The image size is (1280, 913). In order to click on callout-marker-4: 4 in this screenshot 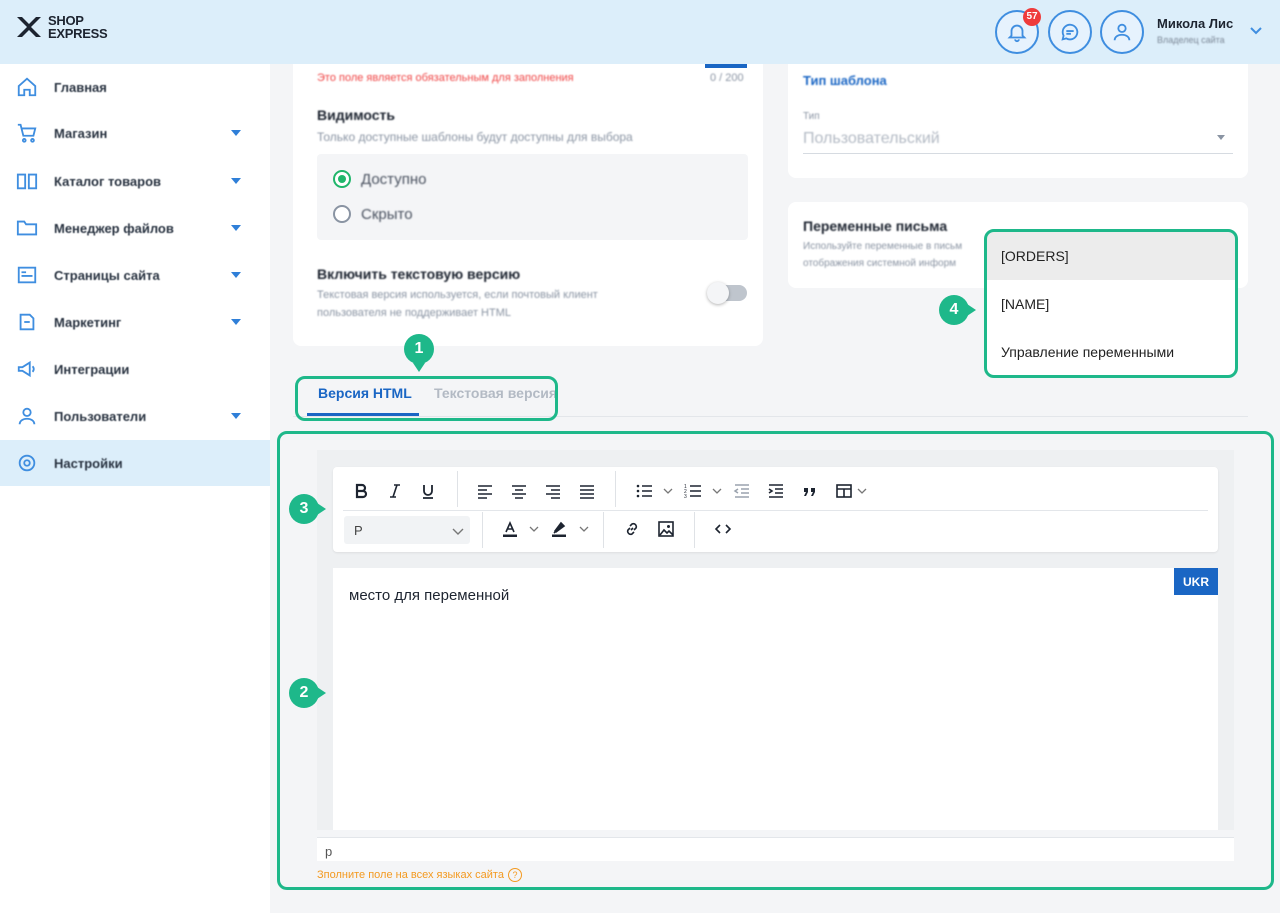, I will do `click(957, 310)`.